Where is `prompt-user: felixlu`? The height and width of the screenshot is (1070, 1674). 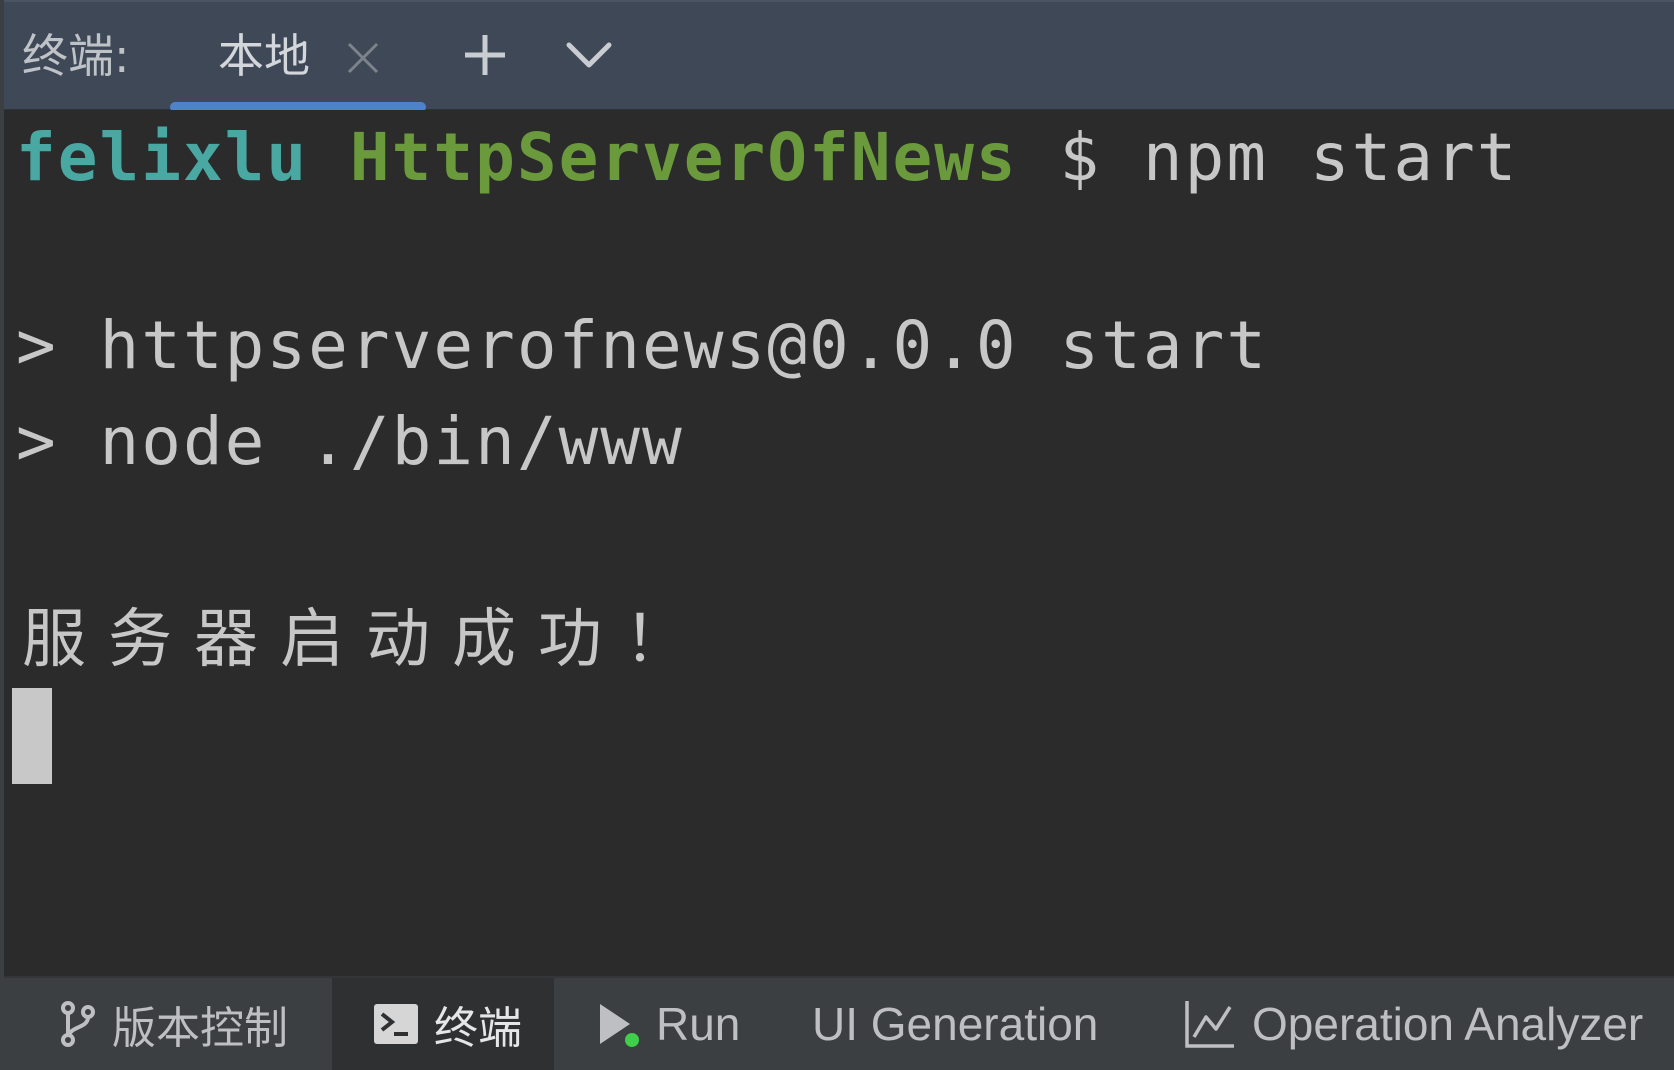
prompt-user: felixlu is located at coordinates (162, 157).